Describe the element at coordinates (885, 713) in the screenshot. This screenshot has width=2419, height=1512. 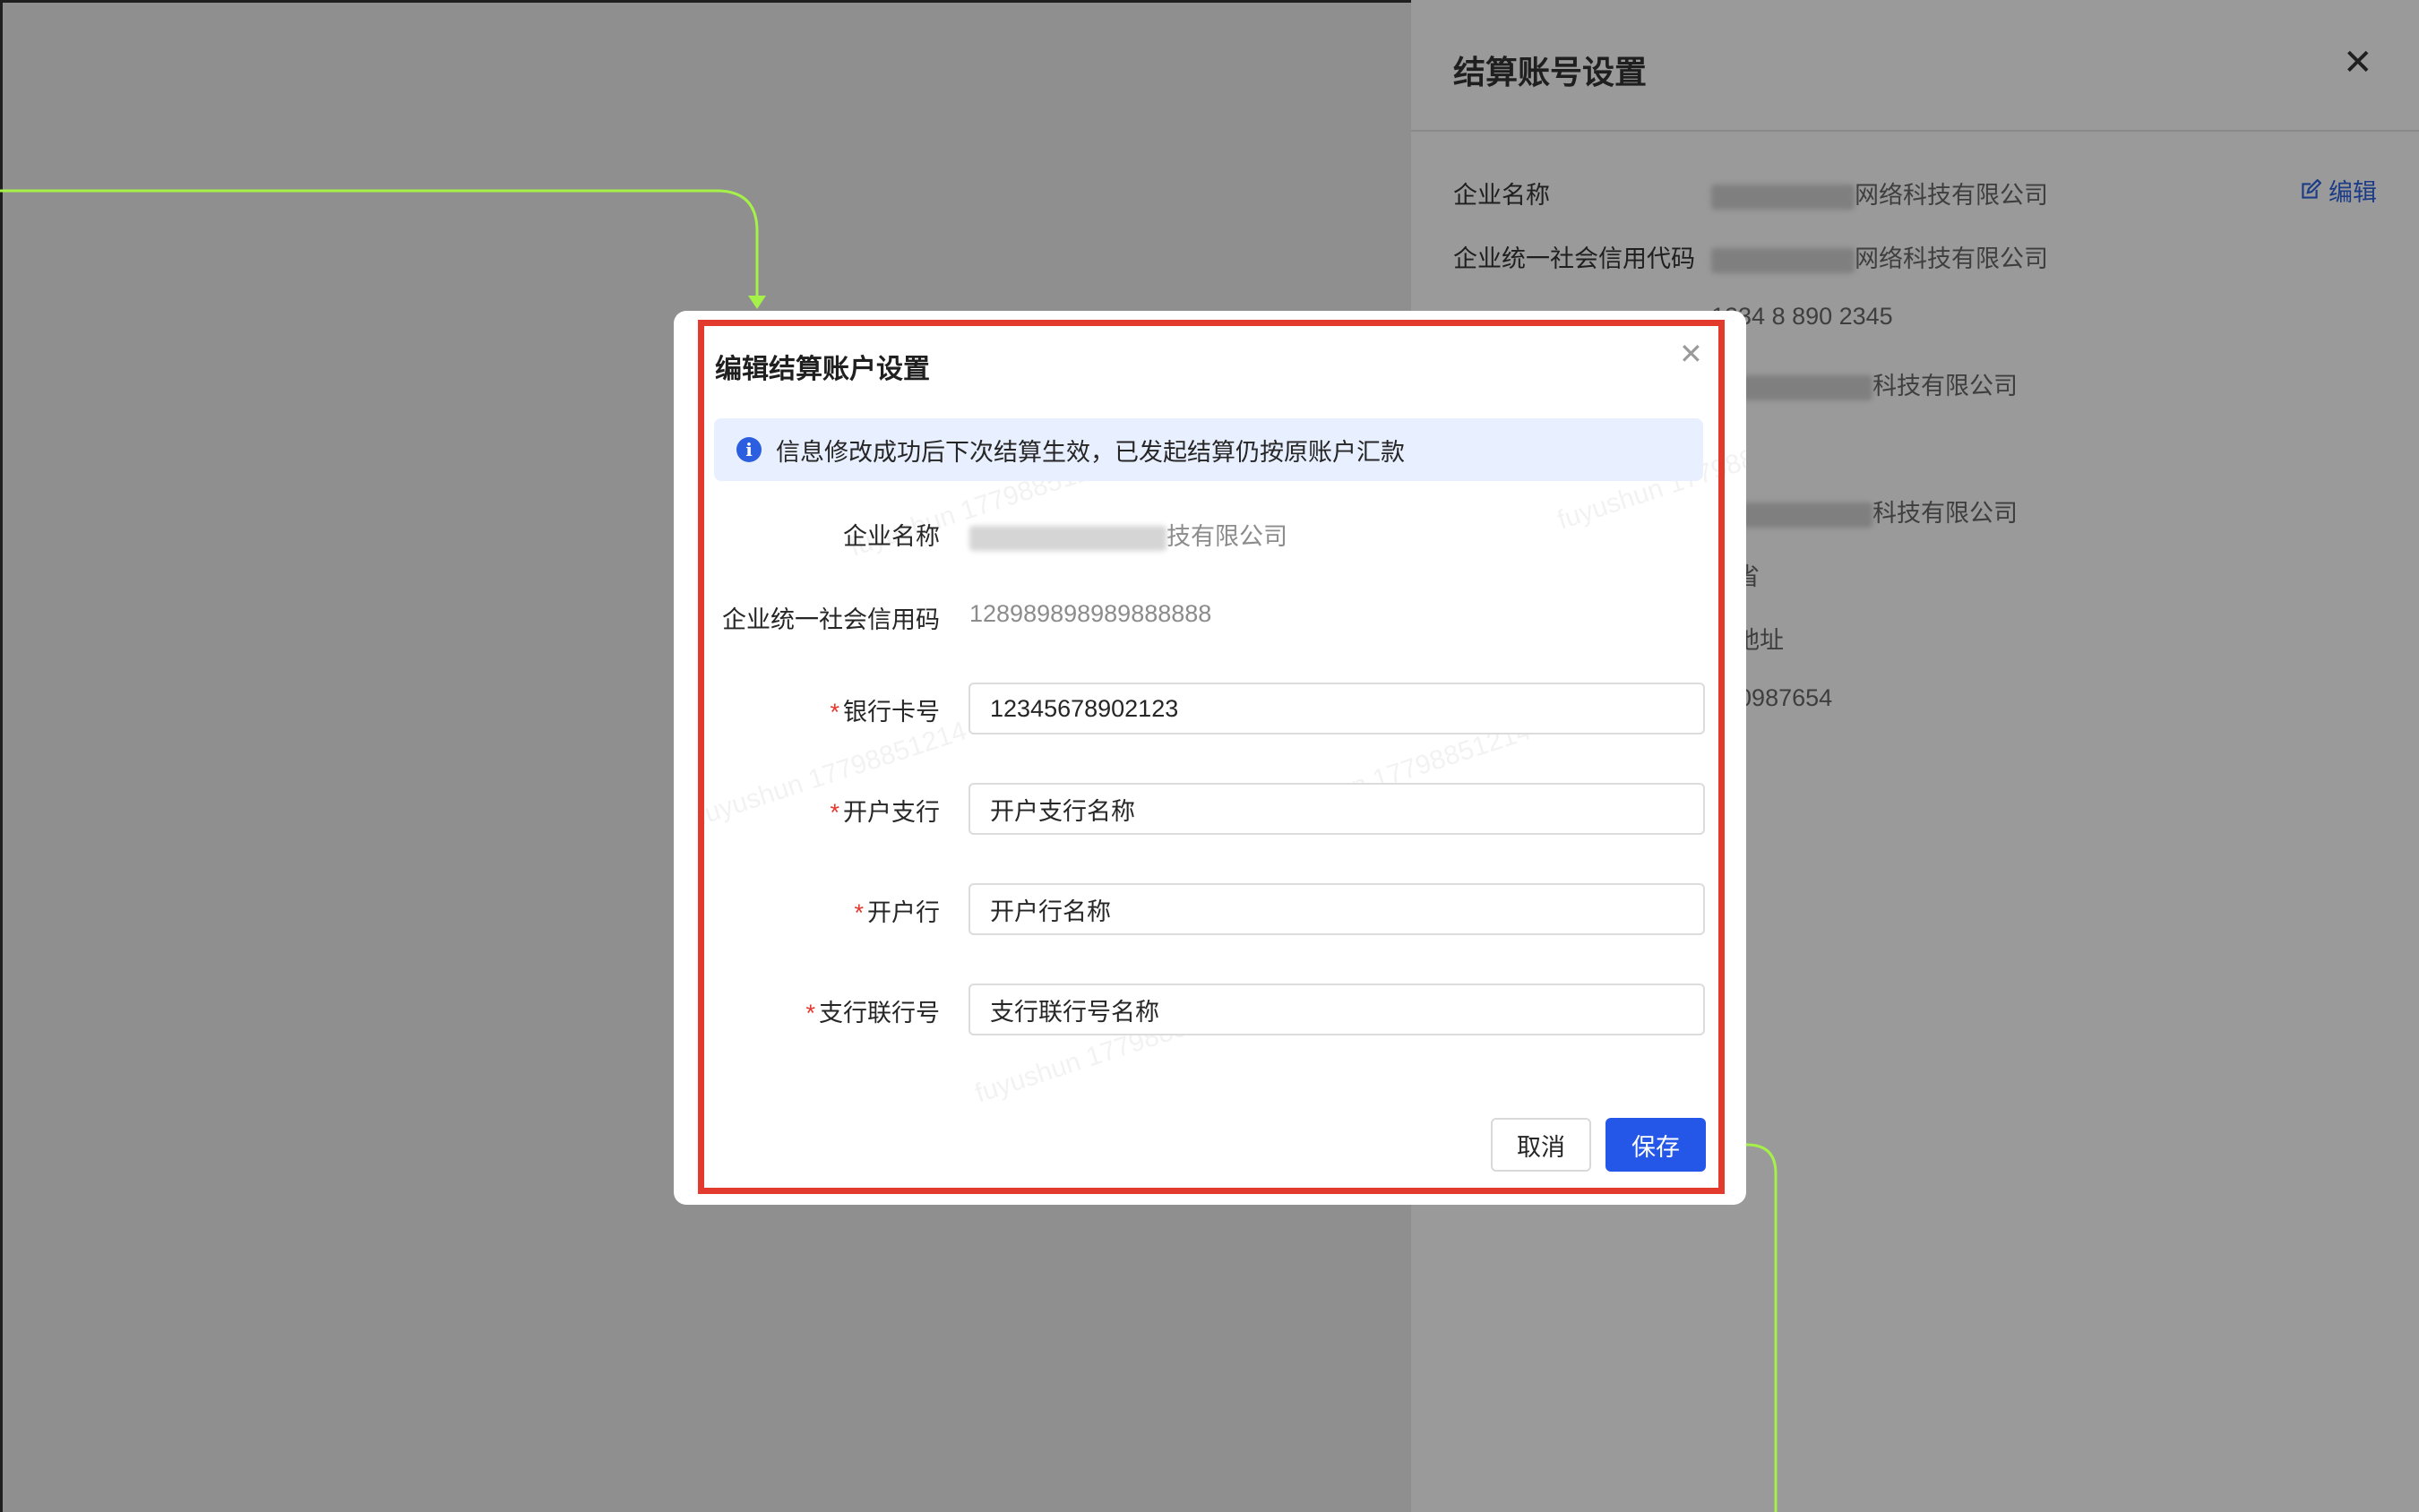
I see `bank-card-label: * 银行卡号` at that location.